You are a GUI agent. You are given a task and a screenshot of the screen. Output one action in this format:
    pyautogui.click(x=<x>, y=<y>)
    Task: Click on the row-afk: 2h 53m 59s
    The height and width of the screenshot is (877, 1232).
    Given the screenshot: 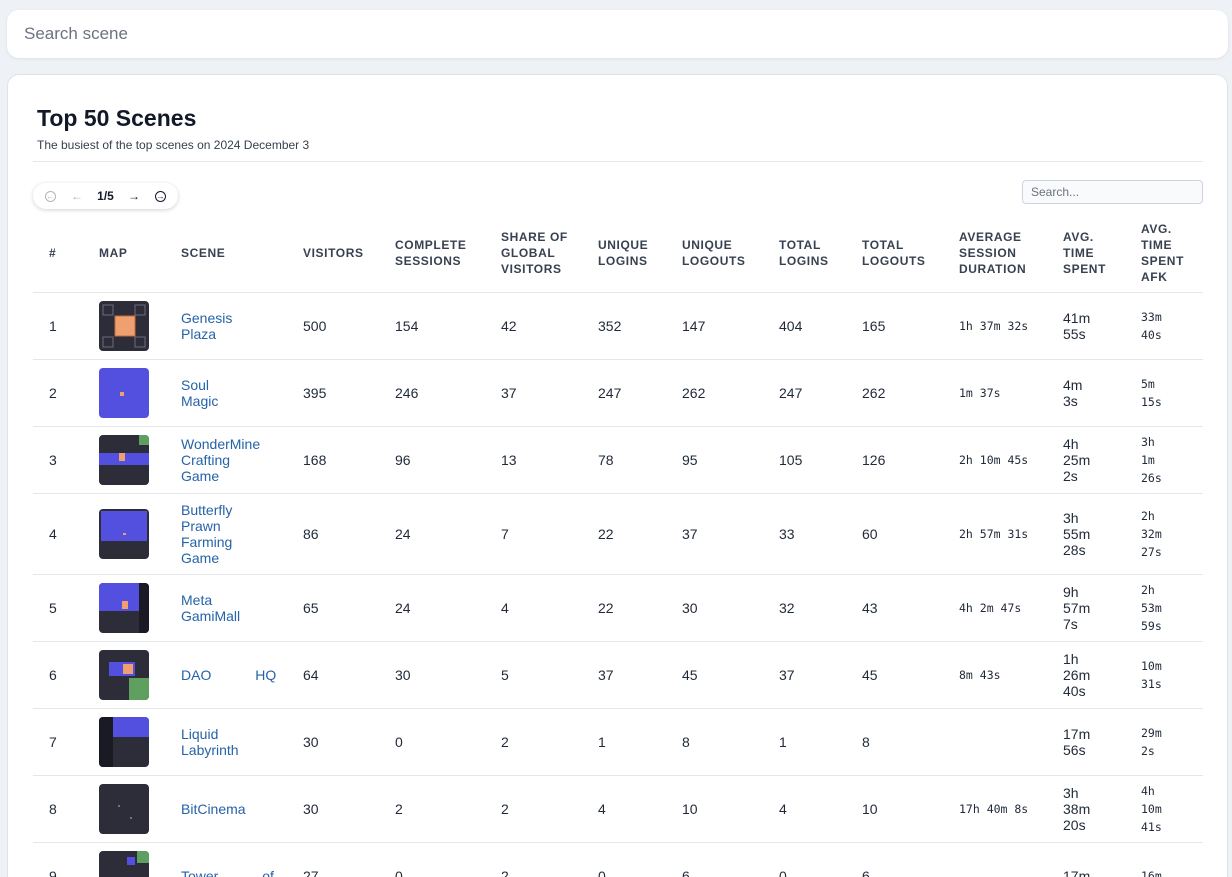 What is the action you would take?
    pyautogui.click(x=1164, y=608)
    